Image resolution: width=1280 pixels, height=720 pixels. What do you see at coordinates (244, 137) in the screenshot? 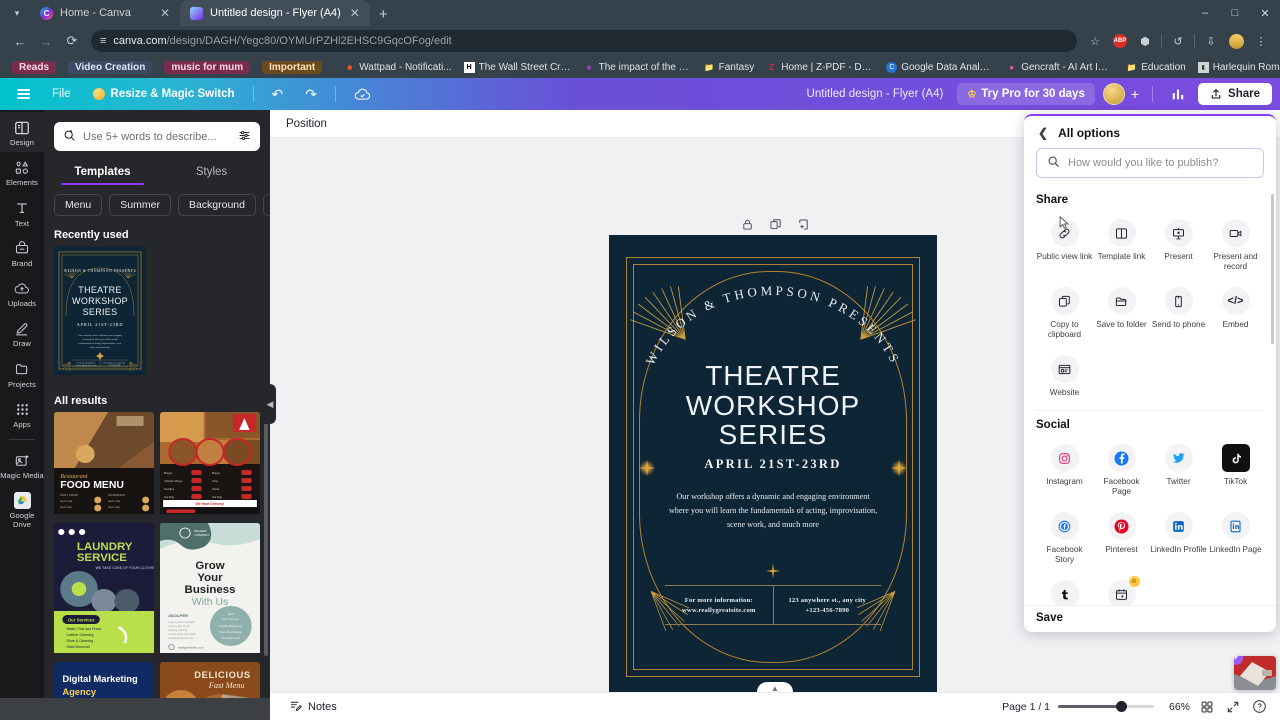
I see `filter-sliders-icon` at bounding box center [244, 137].